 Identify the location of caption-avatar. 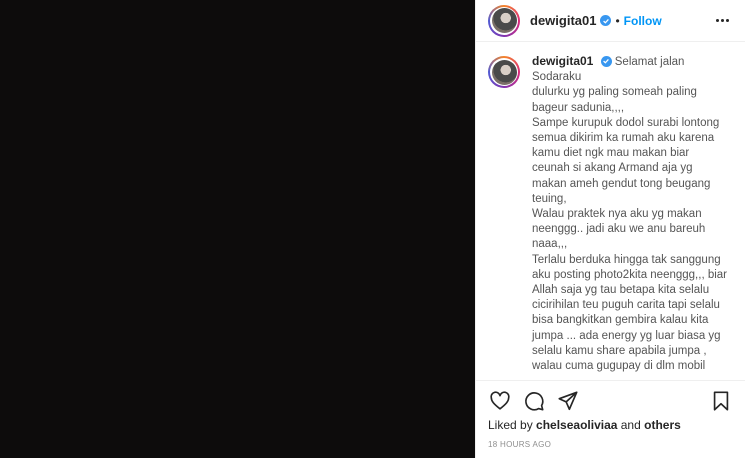
(504, 72).